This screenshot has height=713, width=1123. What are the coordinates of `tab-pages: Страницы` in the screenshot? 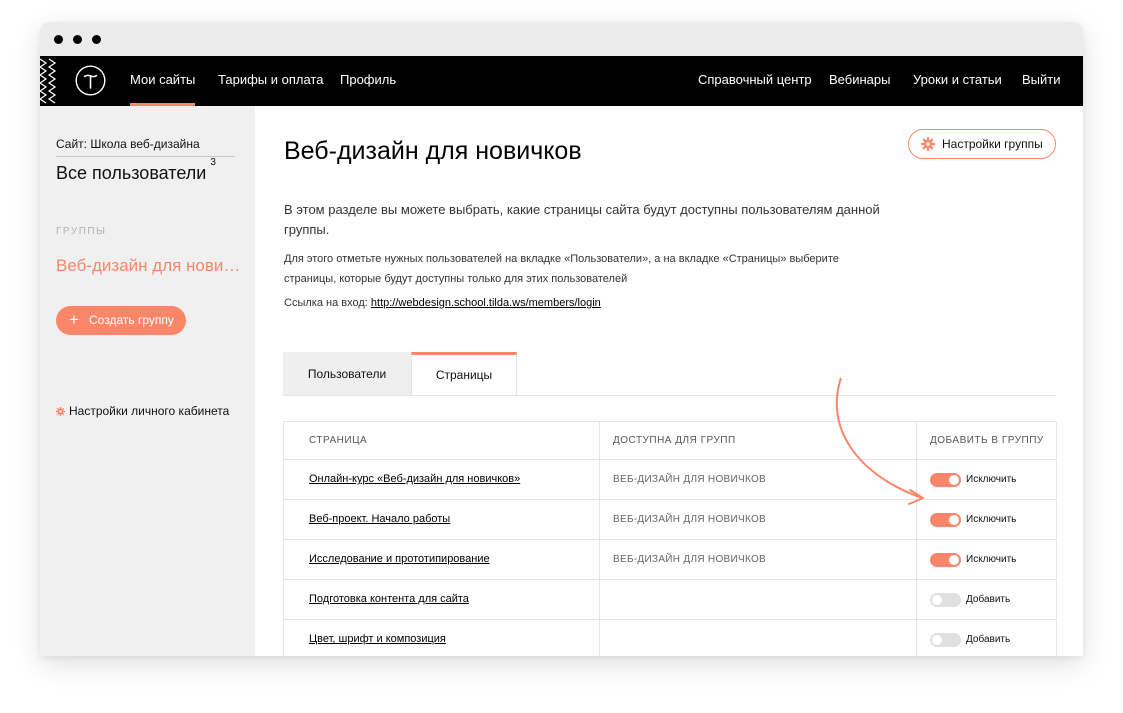 It's located at (464, 374).